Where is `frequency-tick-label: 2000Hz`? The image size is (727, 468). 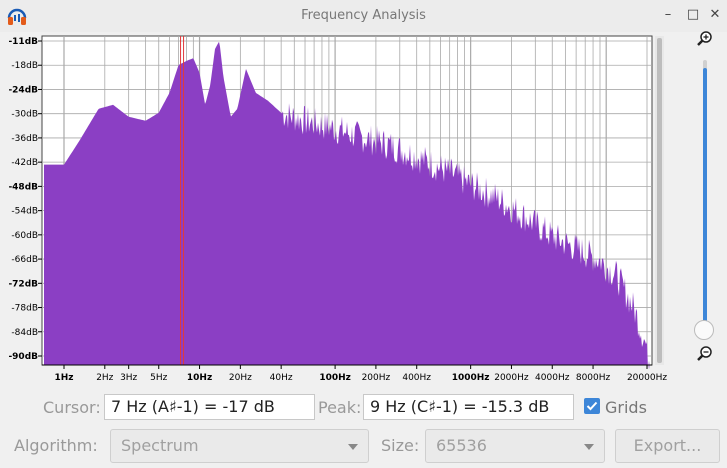
frequency-tick-label: 2000Hz is located at coordinates (511, 378).